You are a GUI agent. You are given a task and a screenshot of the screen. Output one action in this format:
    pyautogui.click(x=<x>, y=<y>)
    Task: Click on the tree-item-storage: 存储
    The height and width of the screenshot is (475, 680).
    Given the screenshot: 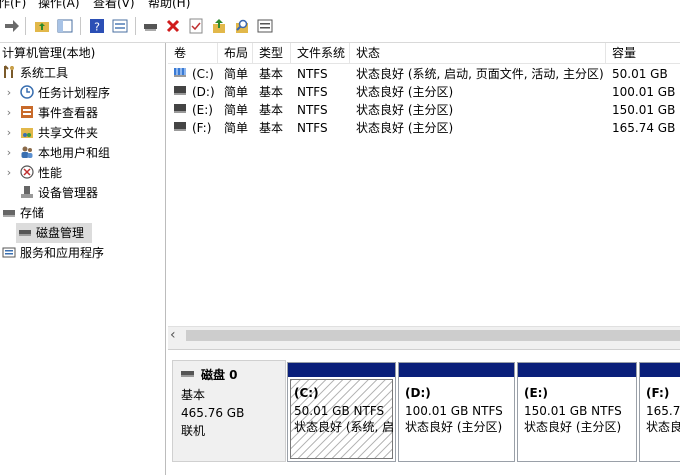 What is the action you would take?
    pyautogui.click(x=23, y=213)
    